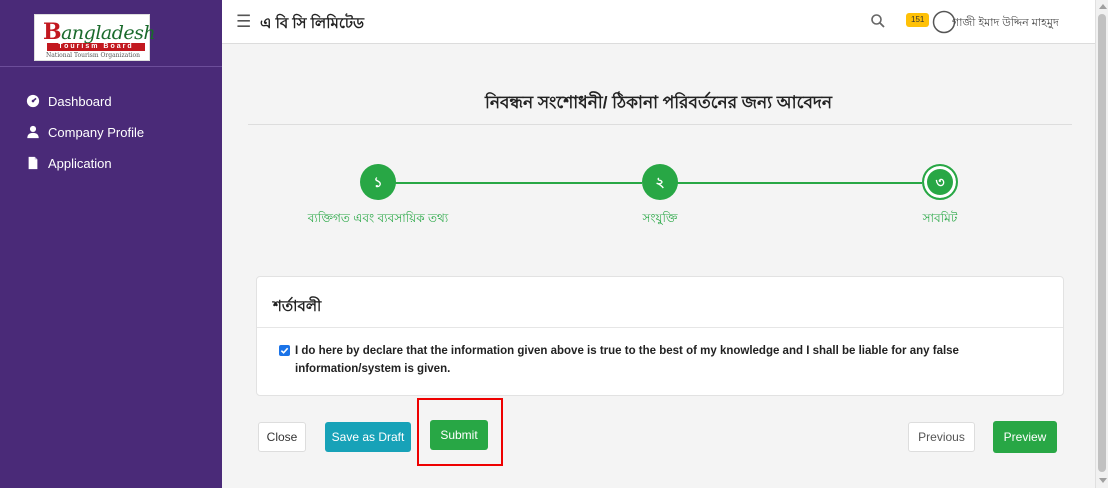 The height and width of the screenshot is (488, 1108). What do you see at coordinates (80, 101) in the screenshot?
I see `sidebar-item-label: Dashboard` at bounding box center [80, 101].